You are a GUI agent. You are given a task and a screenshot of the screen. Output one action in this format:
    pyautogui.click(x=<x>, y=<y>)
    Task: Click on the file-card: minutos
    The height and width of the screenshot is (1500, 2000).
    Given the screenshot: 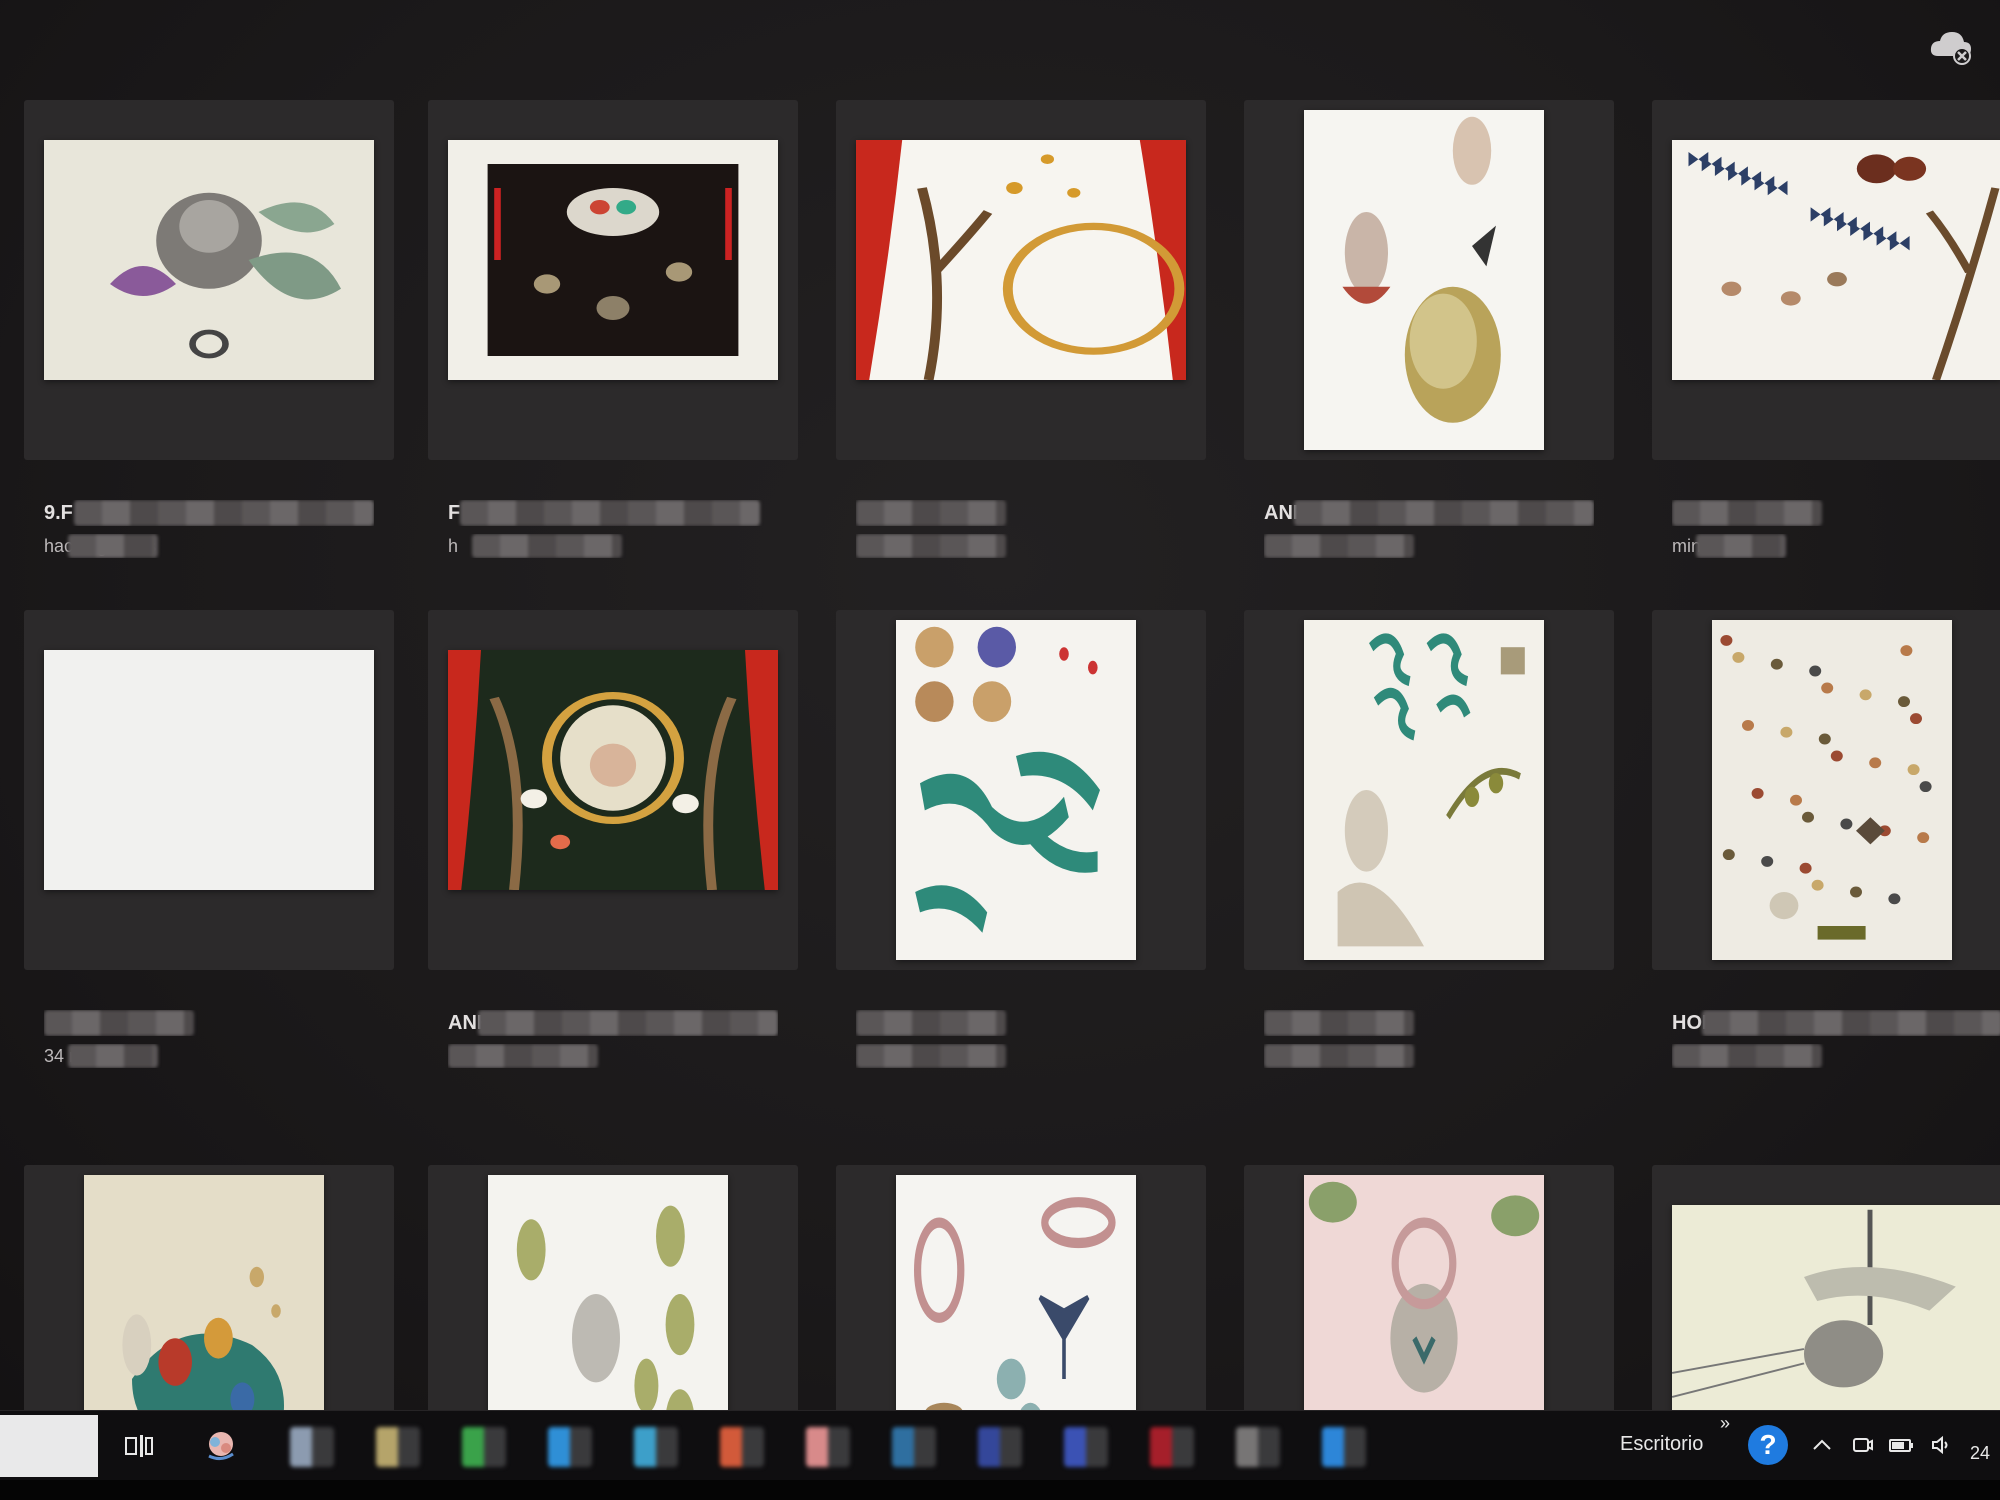 What is the action you would take?
    pyautogui.click(x=1826, y=345)
    